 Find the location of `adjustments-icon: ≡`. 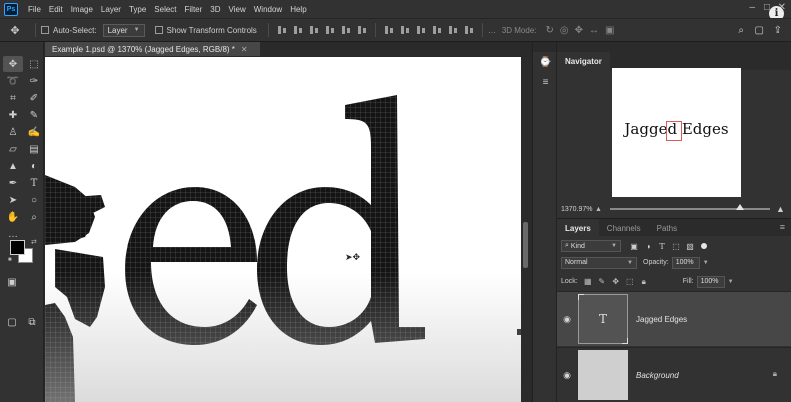

adjustments-icon: ≡ is located at coordinates (545, 82).